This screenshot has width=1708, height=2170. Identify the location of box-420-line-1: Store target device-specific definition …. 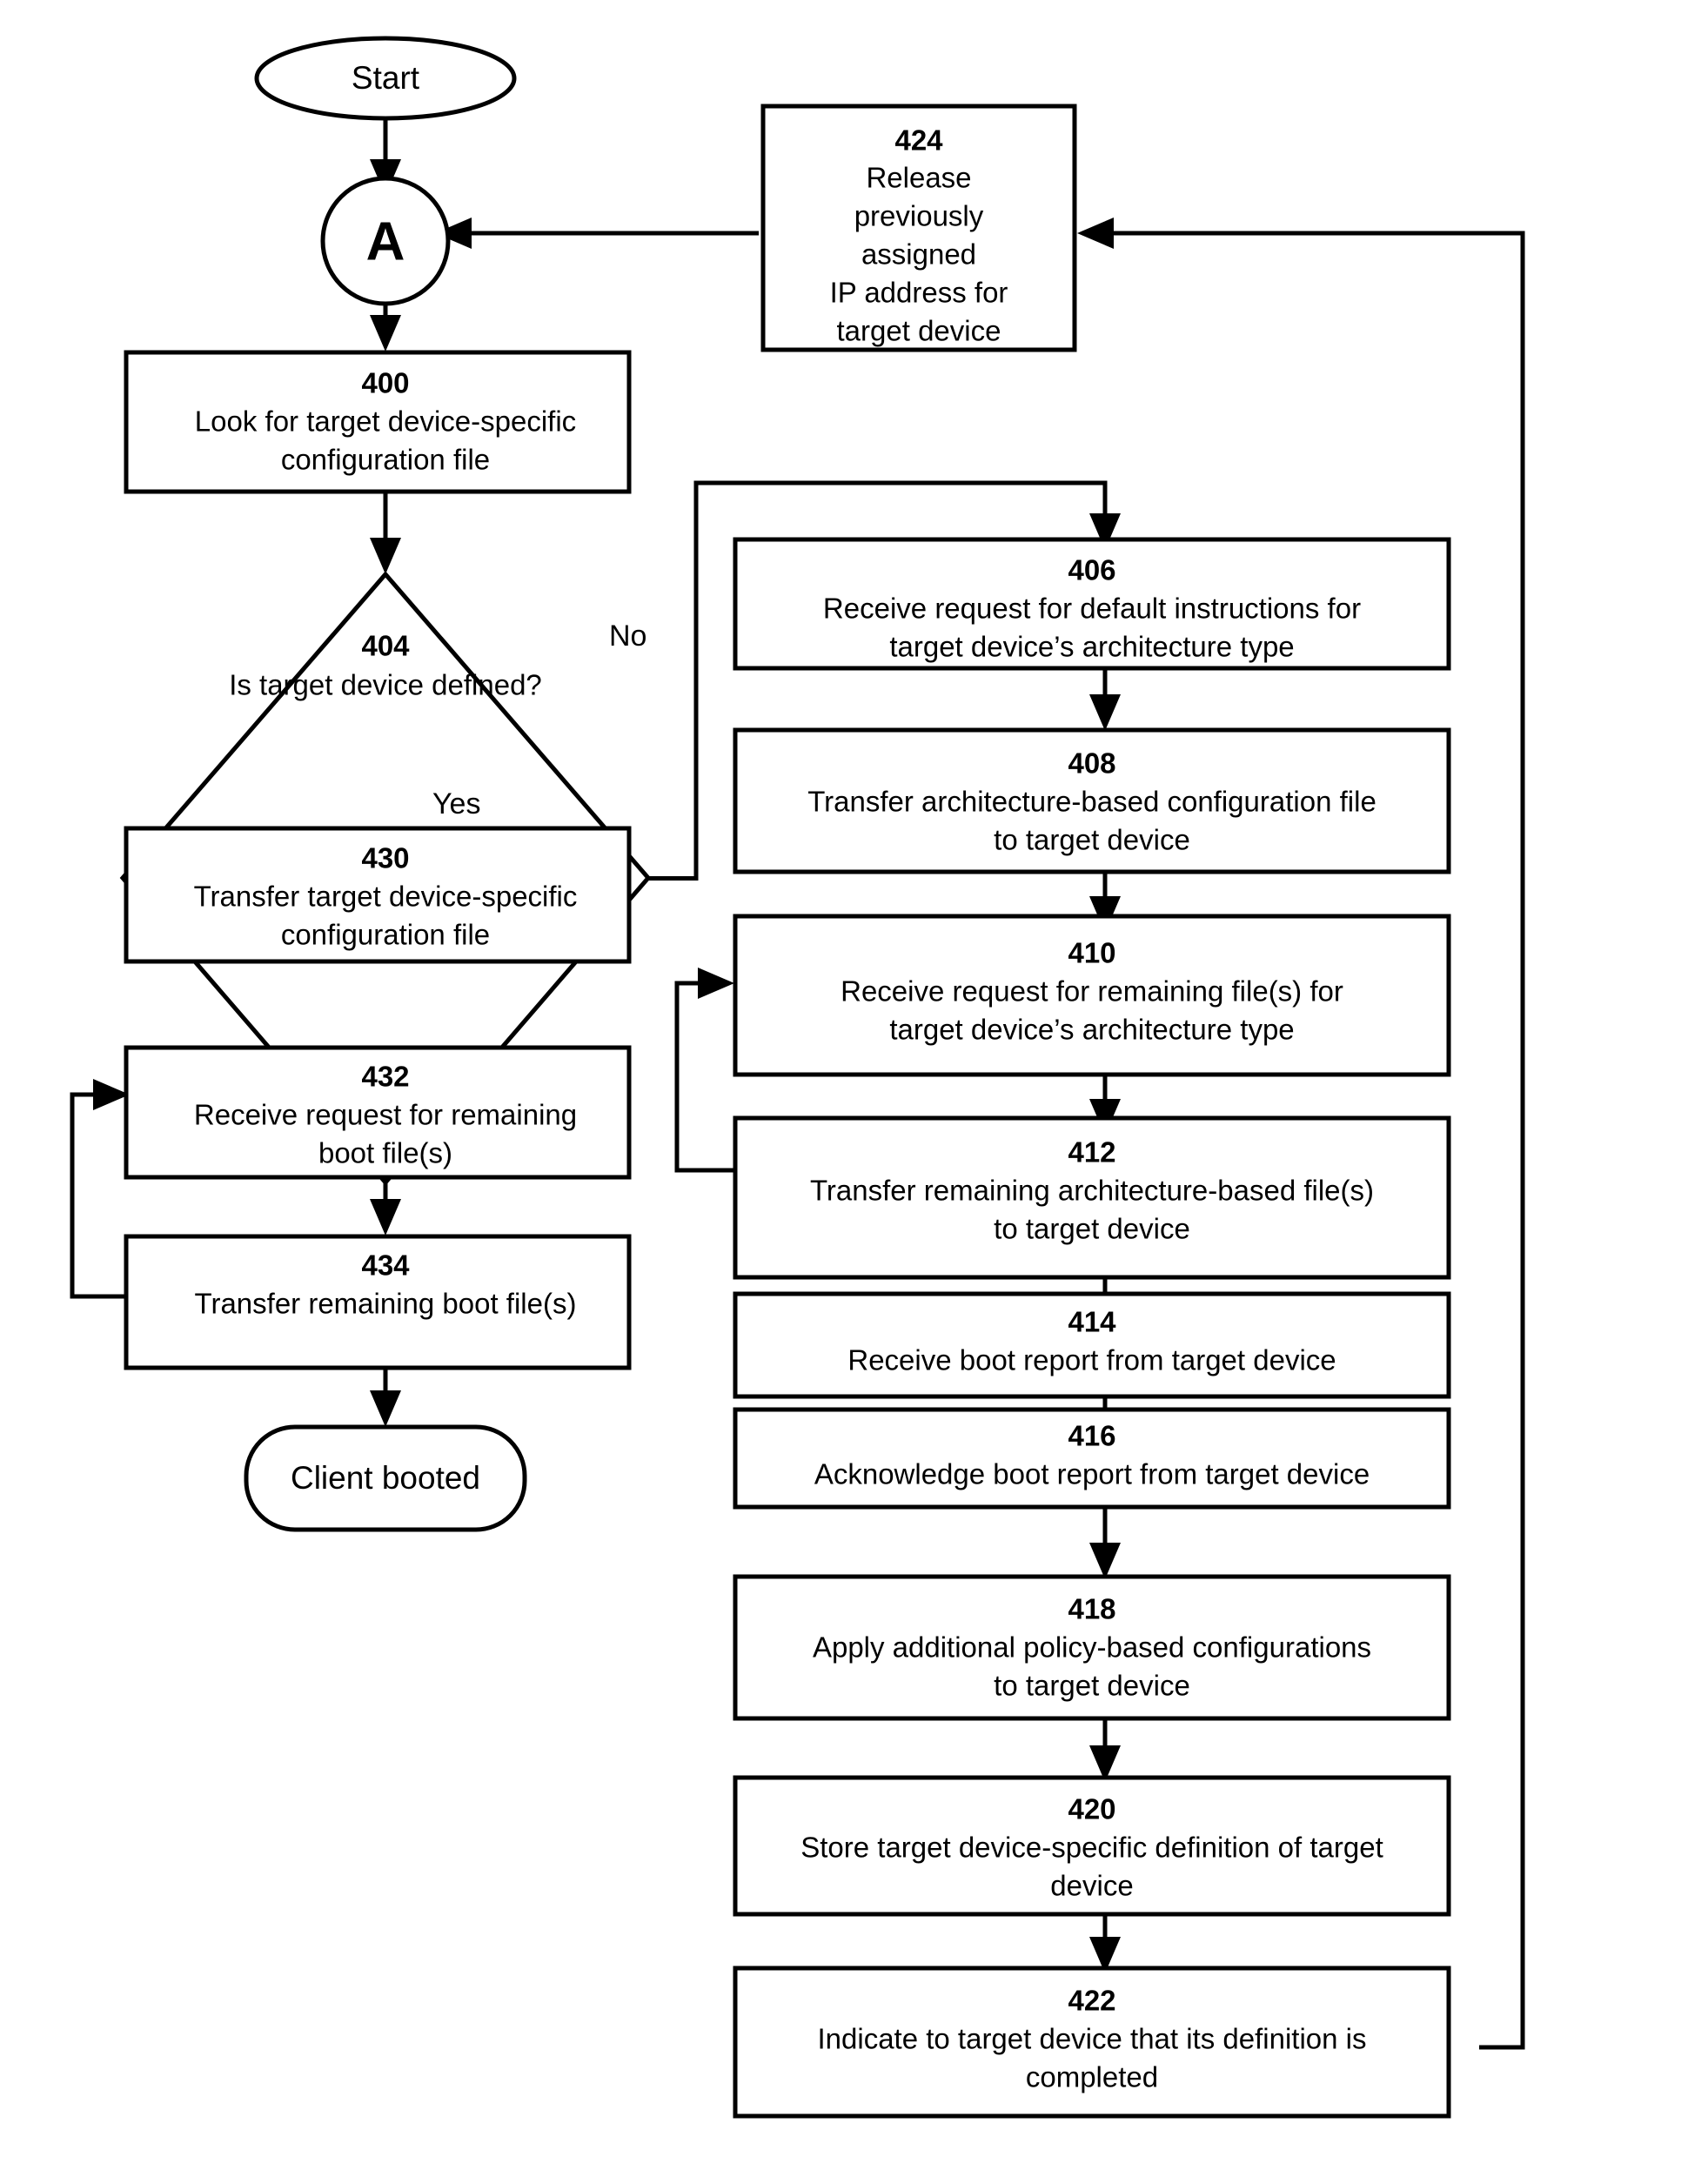
(1091, 1848).